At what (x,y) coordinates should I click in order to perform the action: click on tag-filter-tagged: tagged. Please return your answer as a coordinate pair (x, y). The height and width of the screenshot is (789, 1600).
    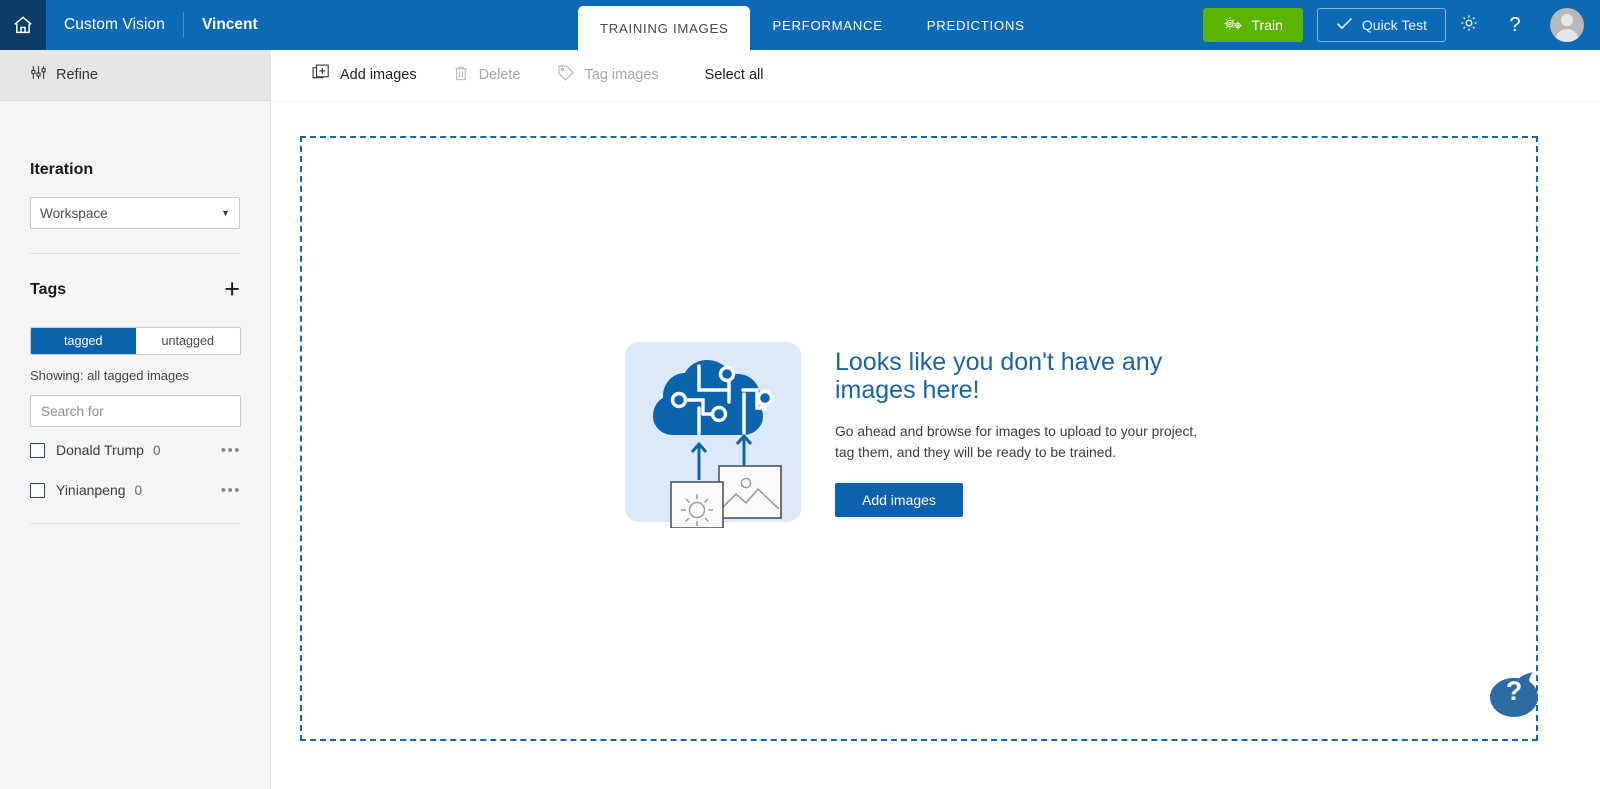
    Looking at the image, I should click on (83, 341).